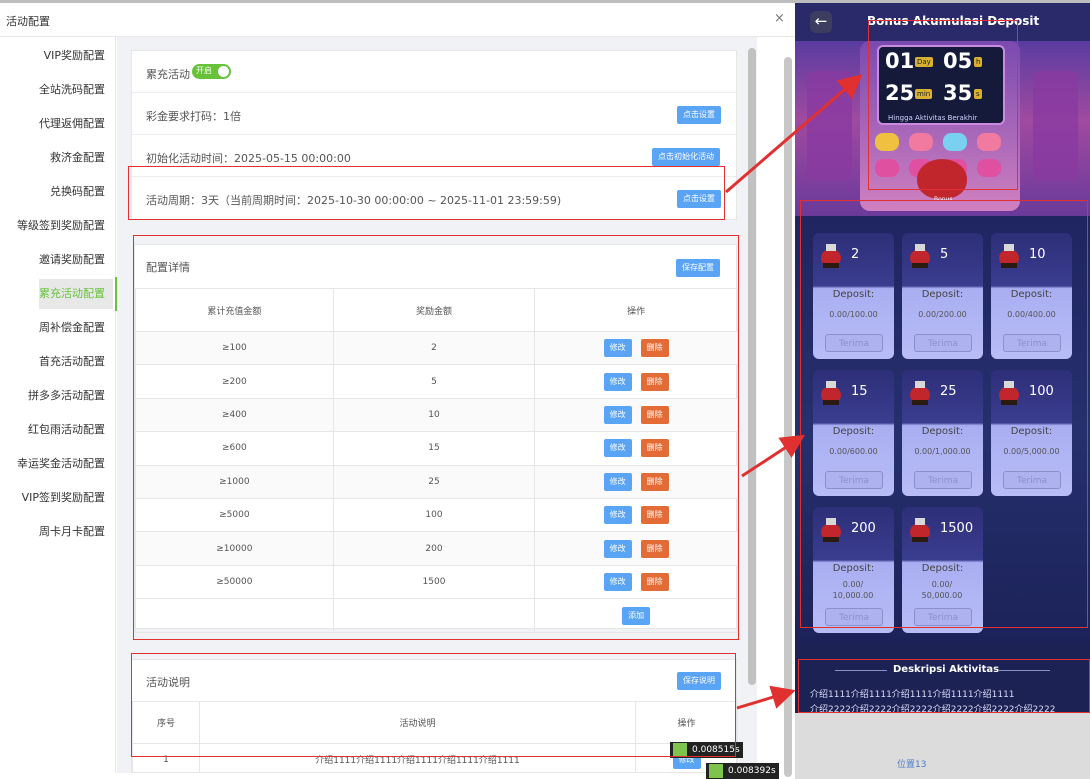 The width and height of the screenshot is (1090, 779). Describe the element at coordinates (752, 771) in the screenshot. I see `timing-value-2: 0.008392s` at that location.